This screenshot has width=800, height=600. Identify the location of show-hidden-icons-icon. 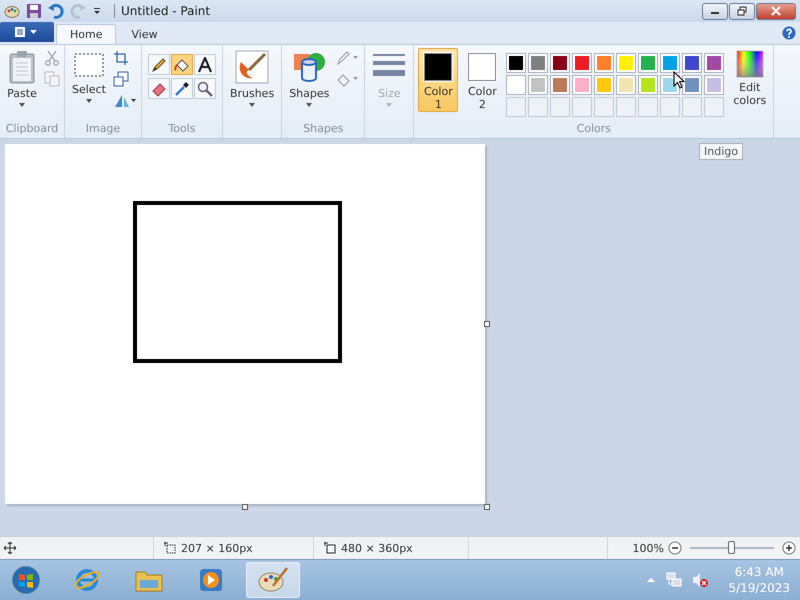
(651, 580).